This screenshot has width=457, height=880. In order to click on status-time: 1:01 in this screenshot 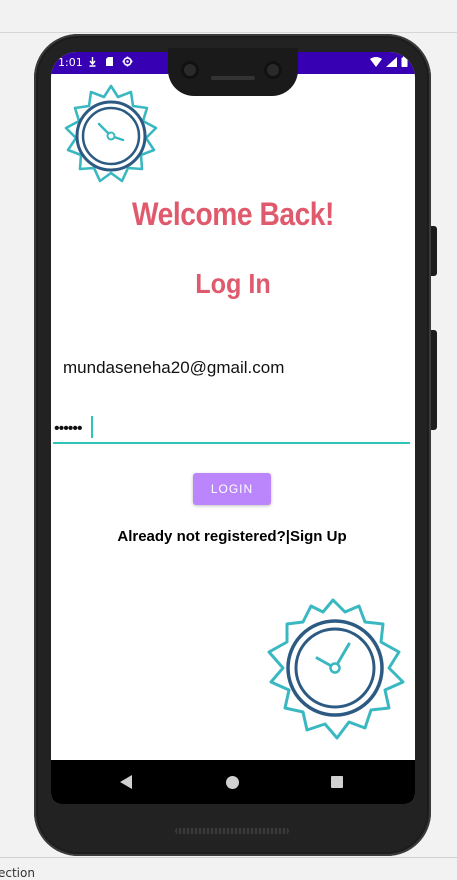, I will do `click(70, 62)`.